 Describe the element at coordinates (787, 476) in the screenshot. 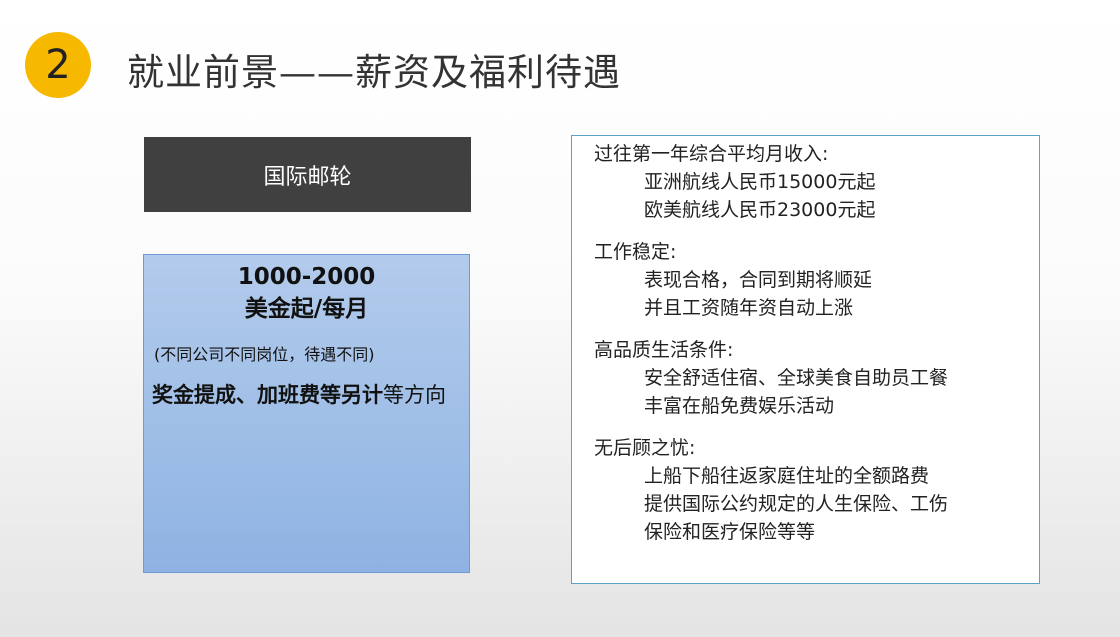

I see `section-line: 上船下船往返家庭住址的全额路费` at that location.